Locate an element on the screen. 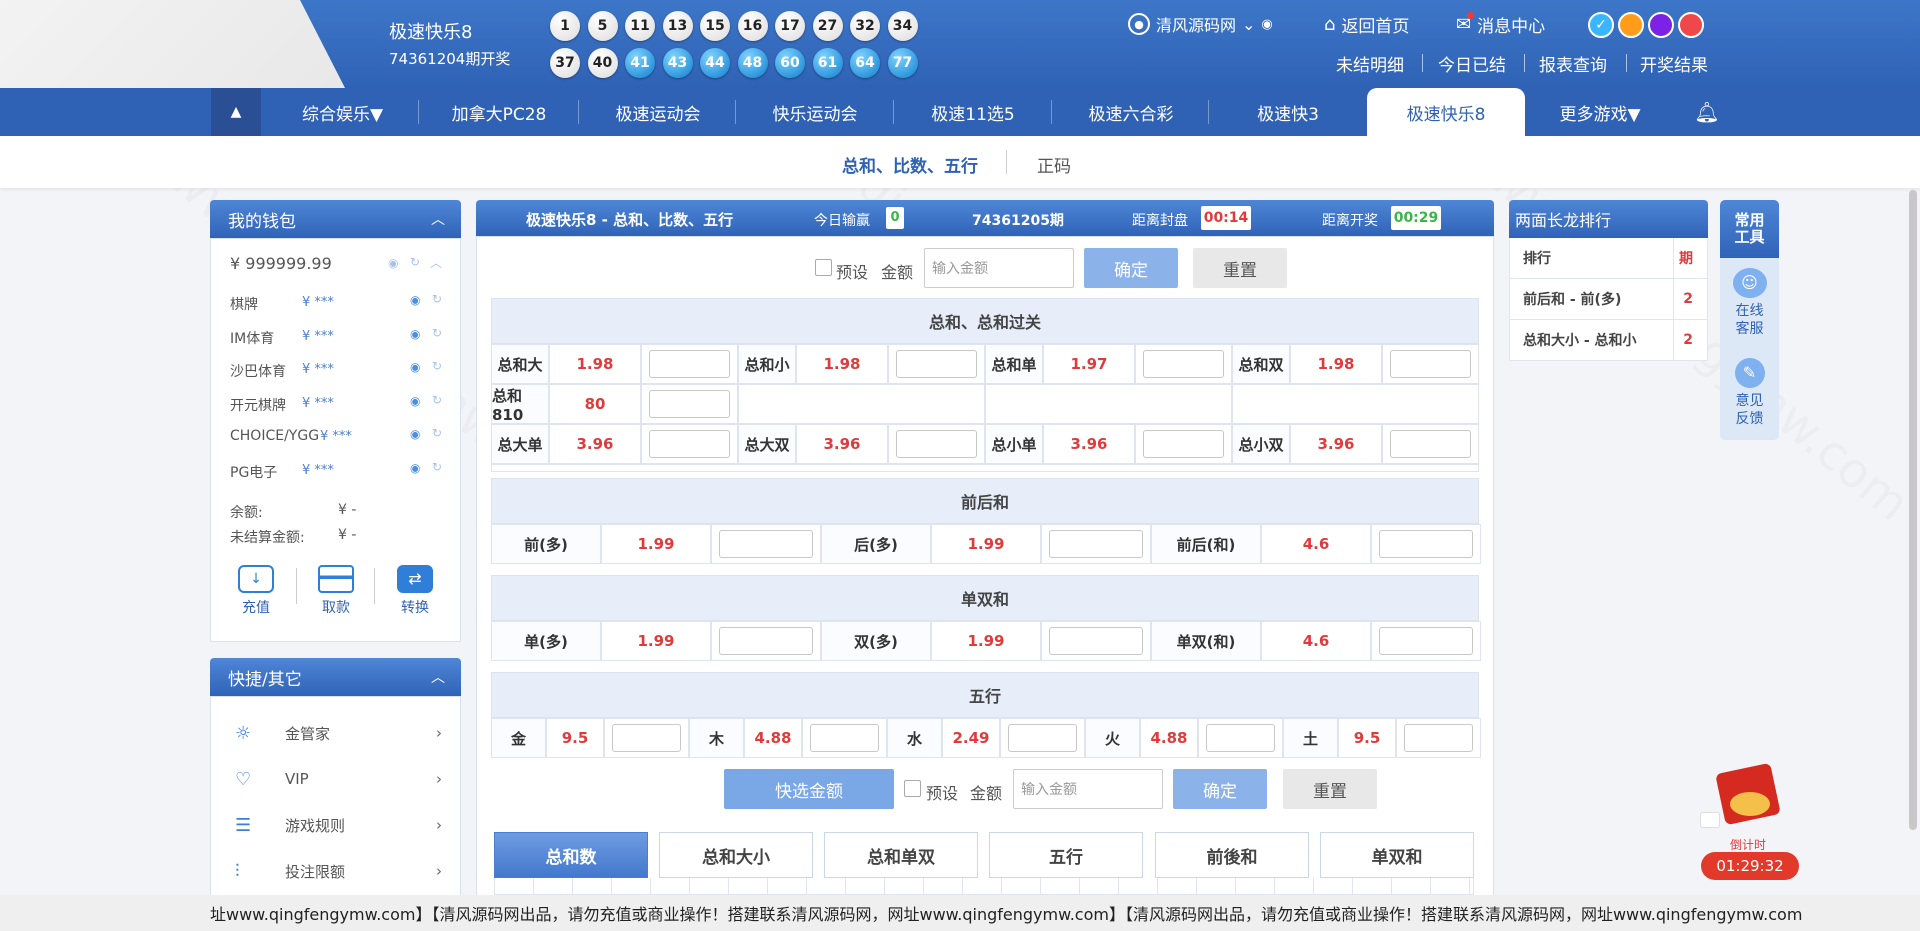  subtab-active: 总和、比数、五行 is located at coordinates (910, 164).